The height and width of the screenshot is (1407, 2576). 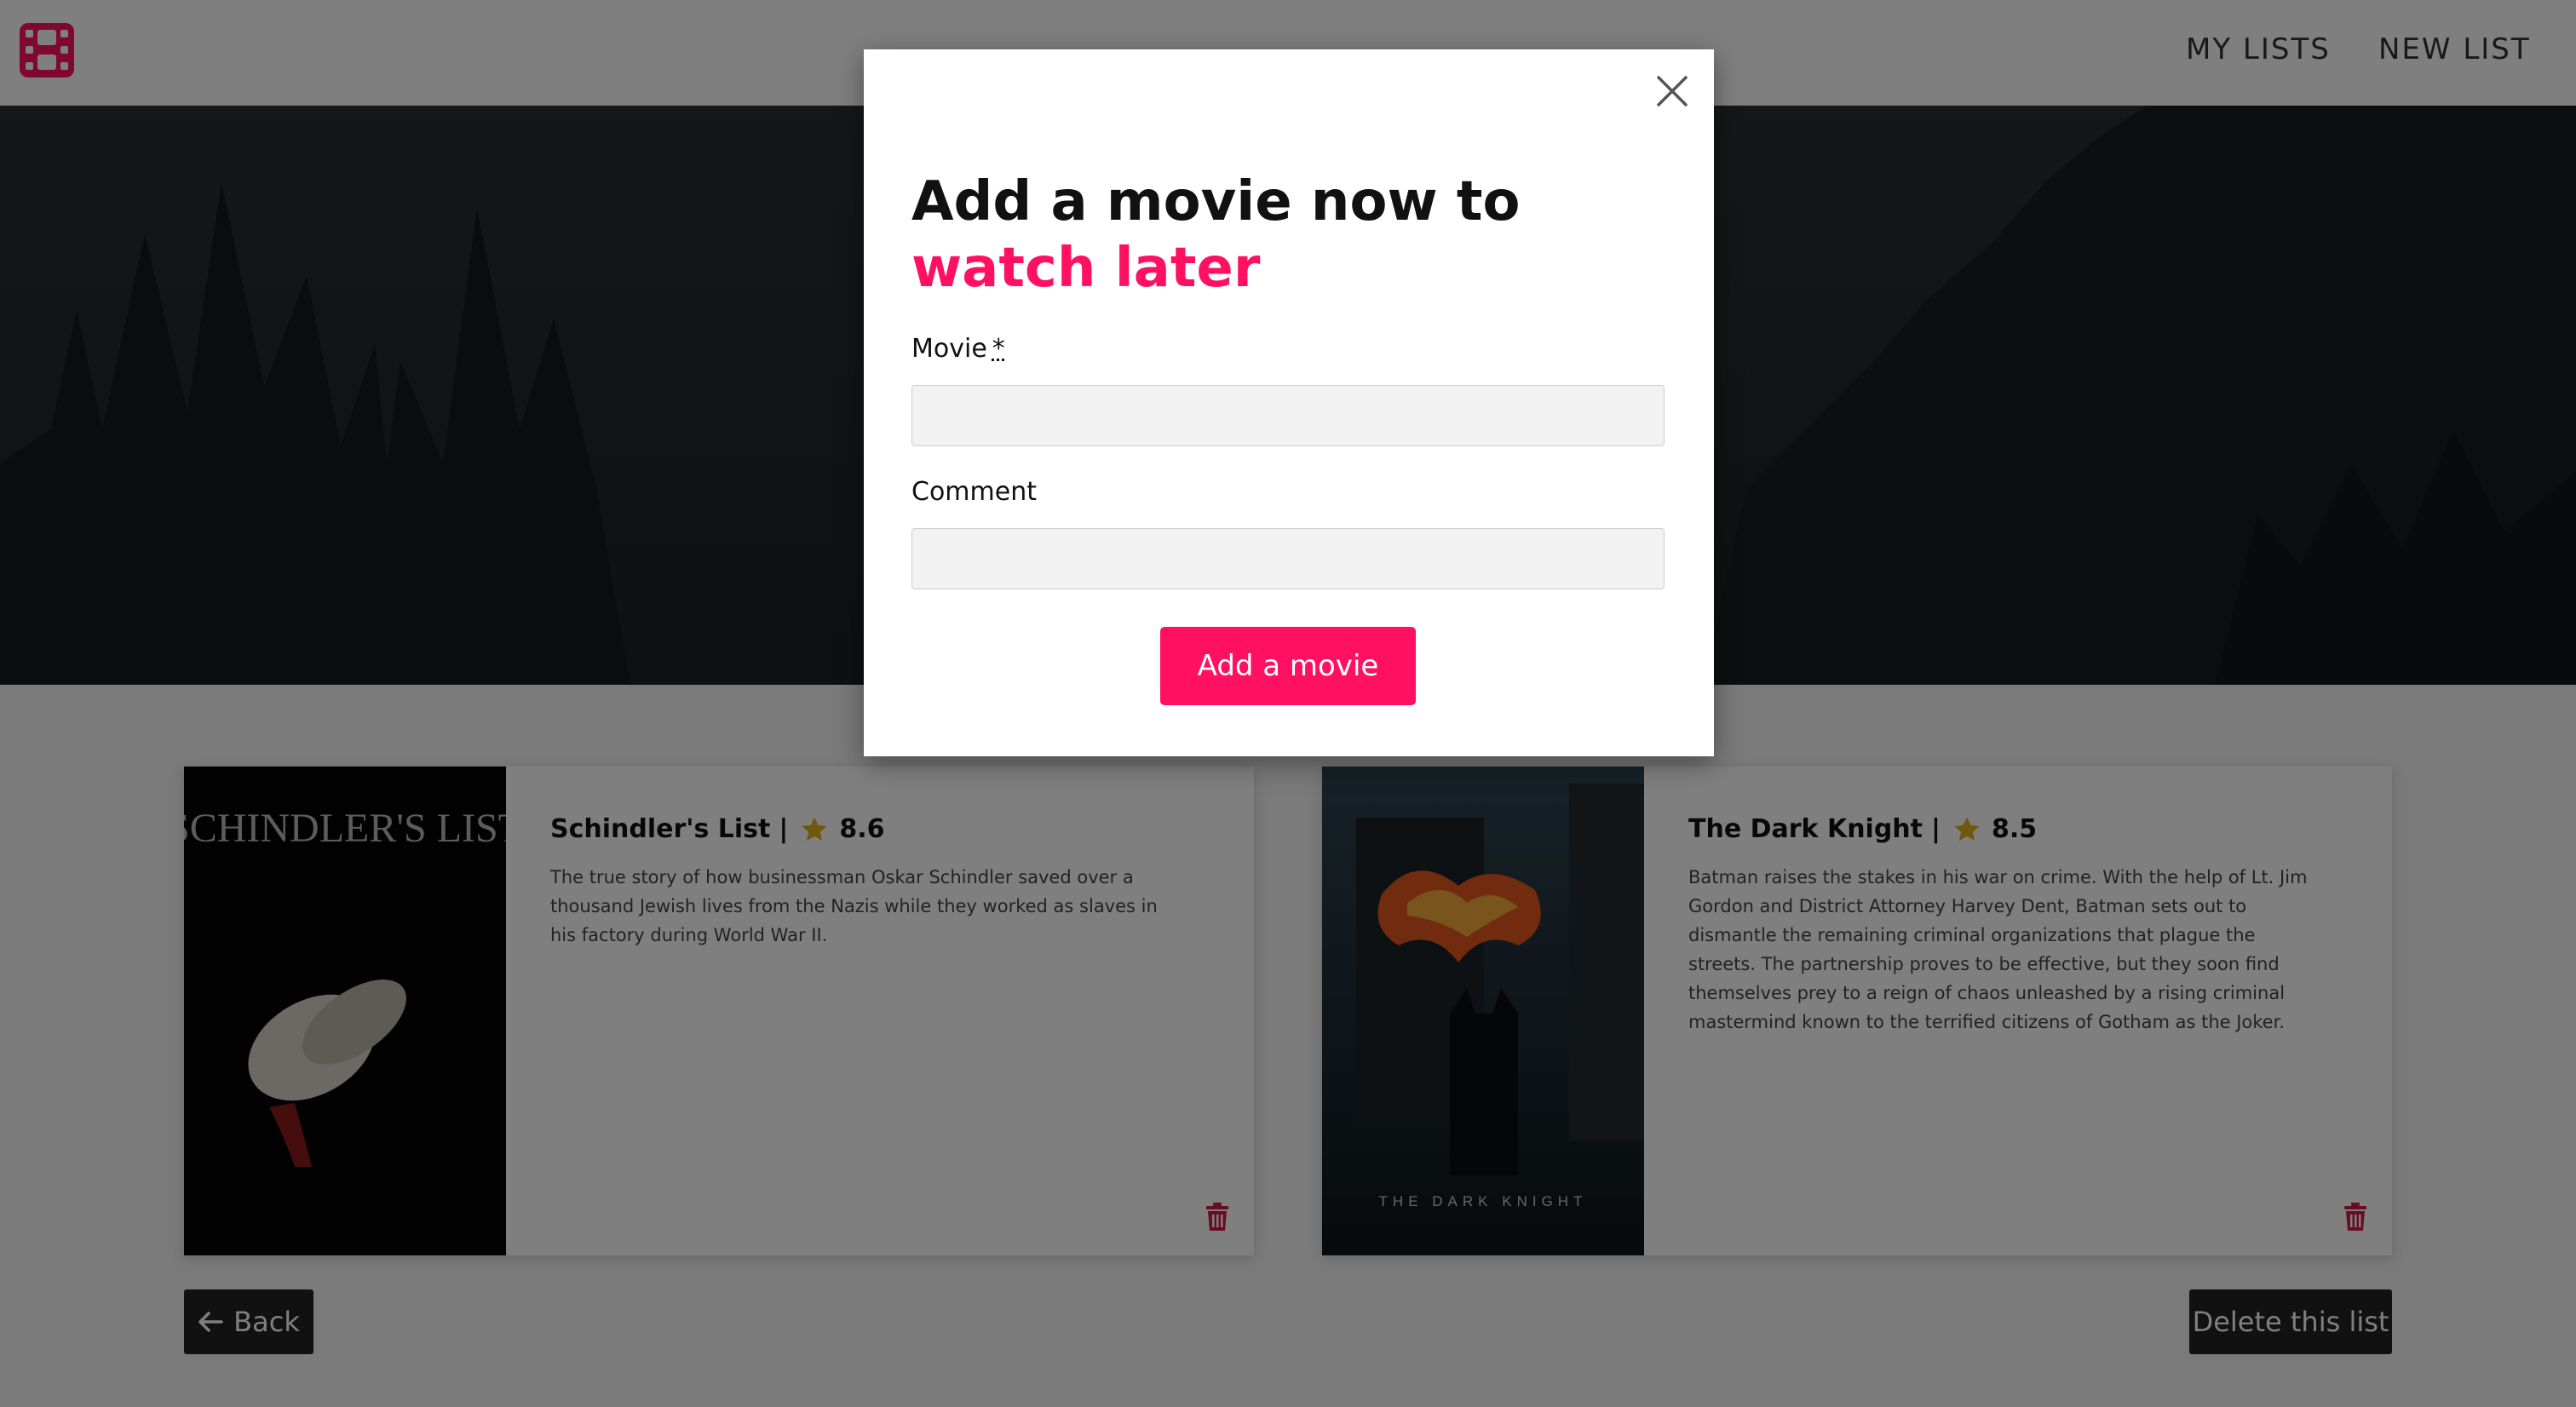 I want to click on movie-field-label: Movie *, so click(x=958, y=349).